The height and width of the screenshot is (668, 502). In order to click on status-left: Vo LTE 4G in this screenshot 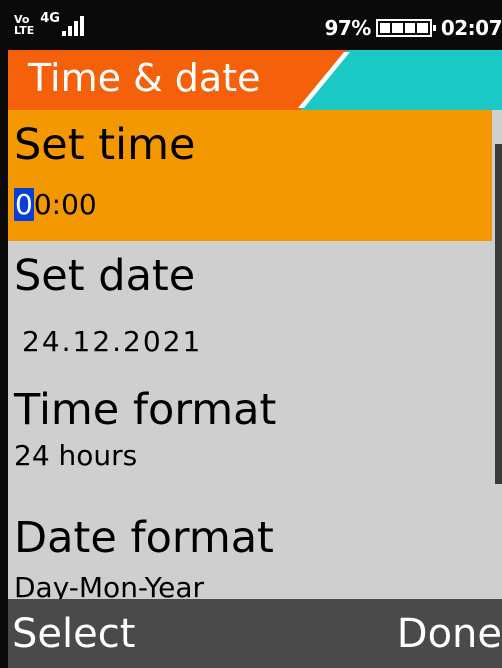, I will do `click(49, 23)`.